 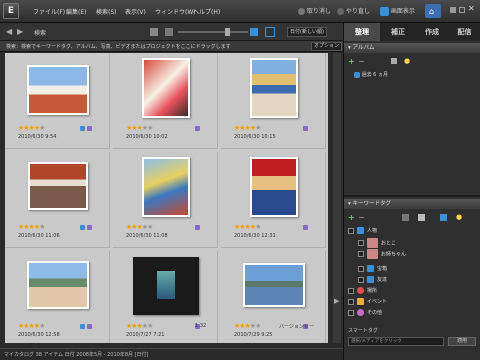 I want to click on keyword-item: おとこ, so click(x=377, y=243).